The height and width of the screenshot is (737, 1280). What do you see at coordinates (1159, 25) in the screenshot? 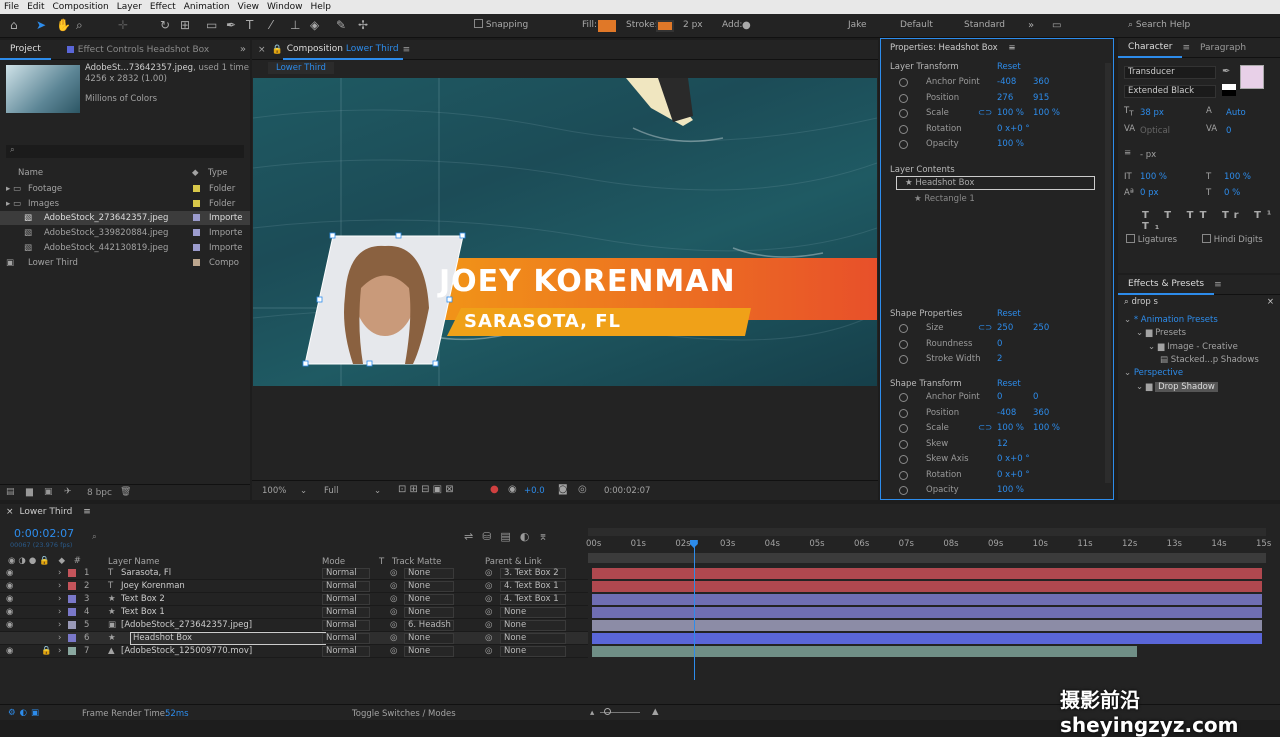
I see `search-help: ⌕ Search Help` at bounding box center [1159, 25].